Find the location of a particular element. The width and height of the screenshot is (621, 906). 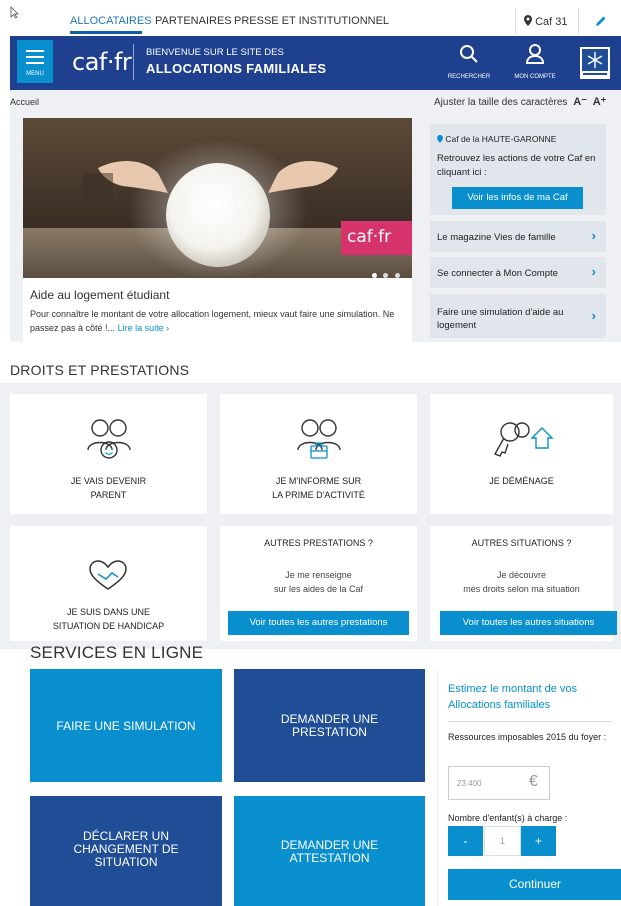

hero-carousel: caf·fr is located at coordinates (217, 198).